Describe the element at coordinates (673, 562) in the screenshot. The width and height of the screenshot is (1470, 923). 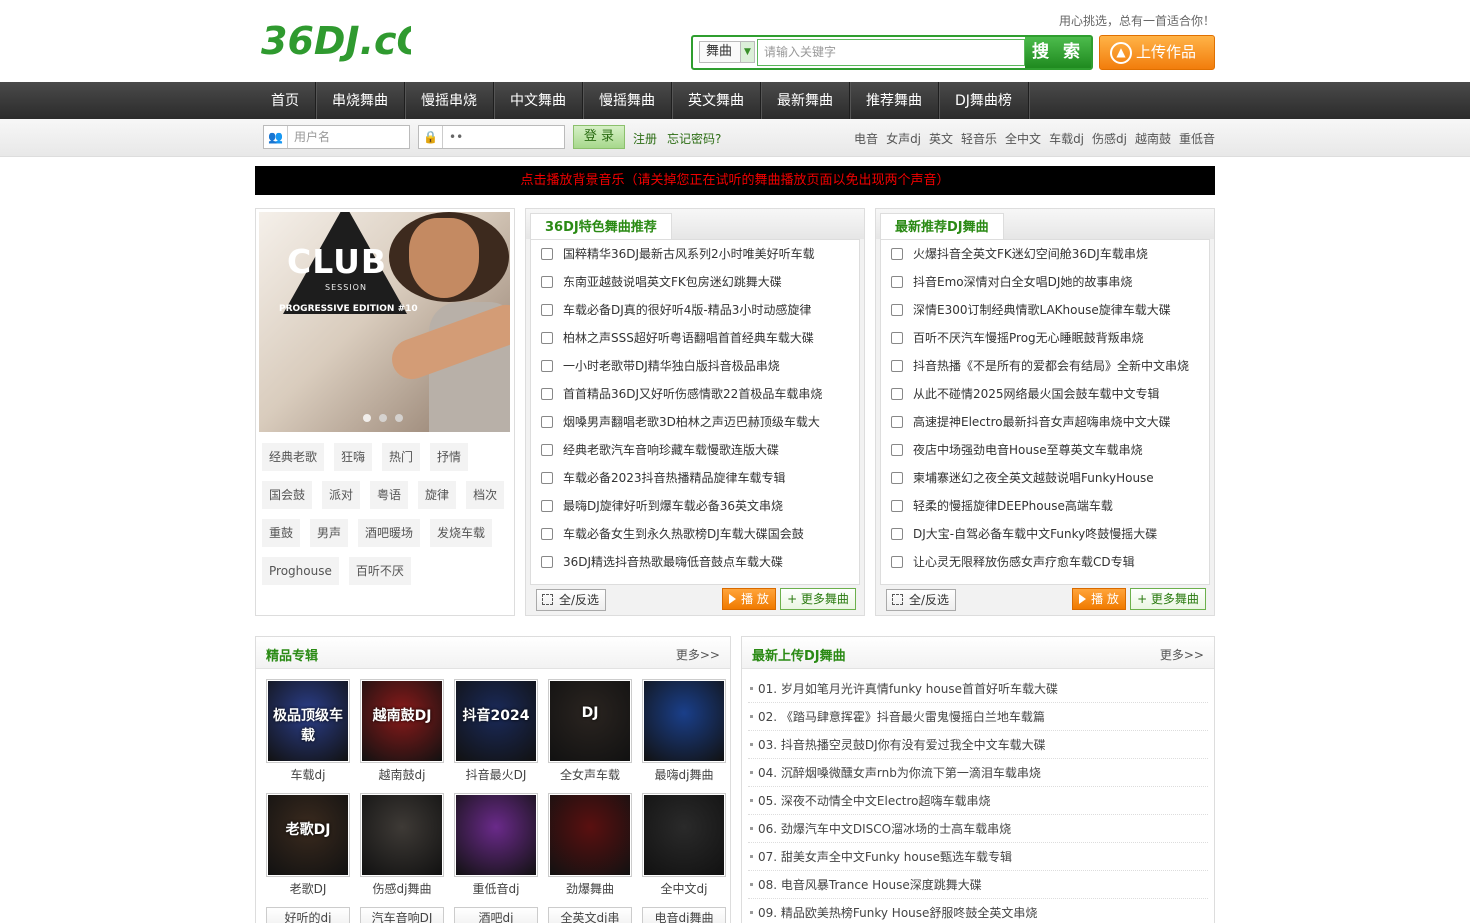
I see `song-title: 36DJ精选抖音热歌最嗨低音鼓点车载大碟` at that location.